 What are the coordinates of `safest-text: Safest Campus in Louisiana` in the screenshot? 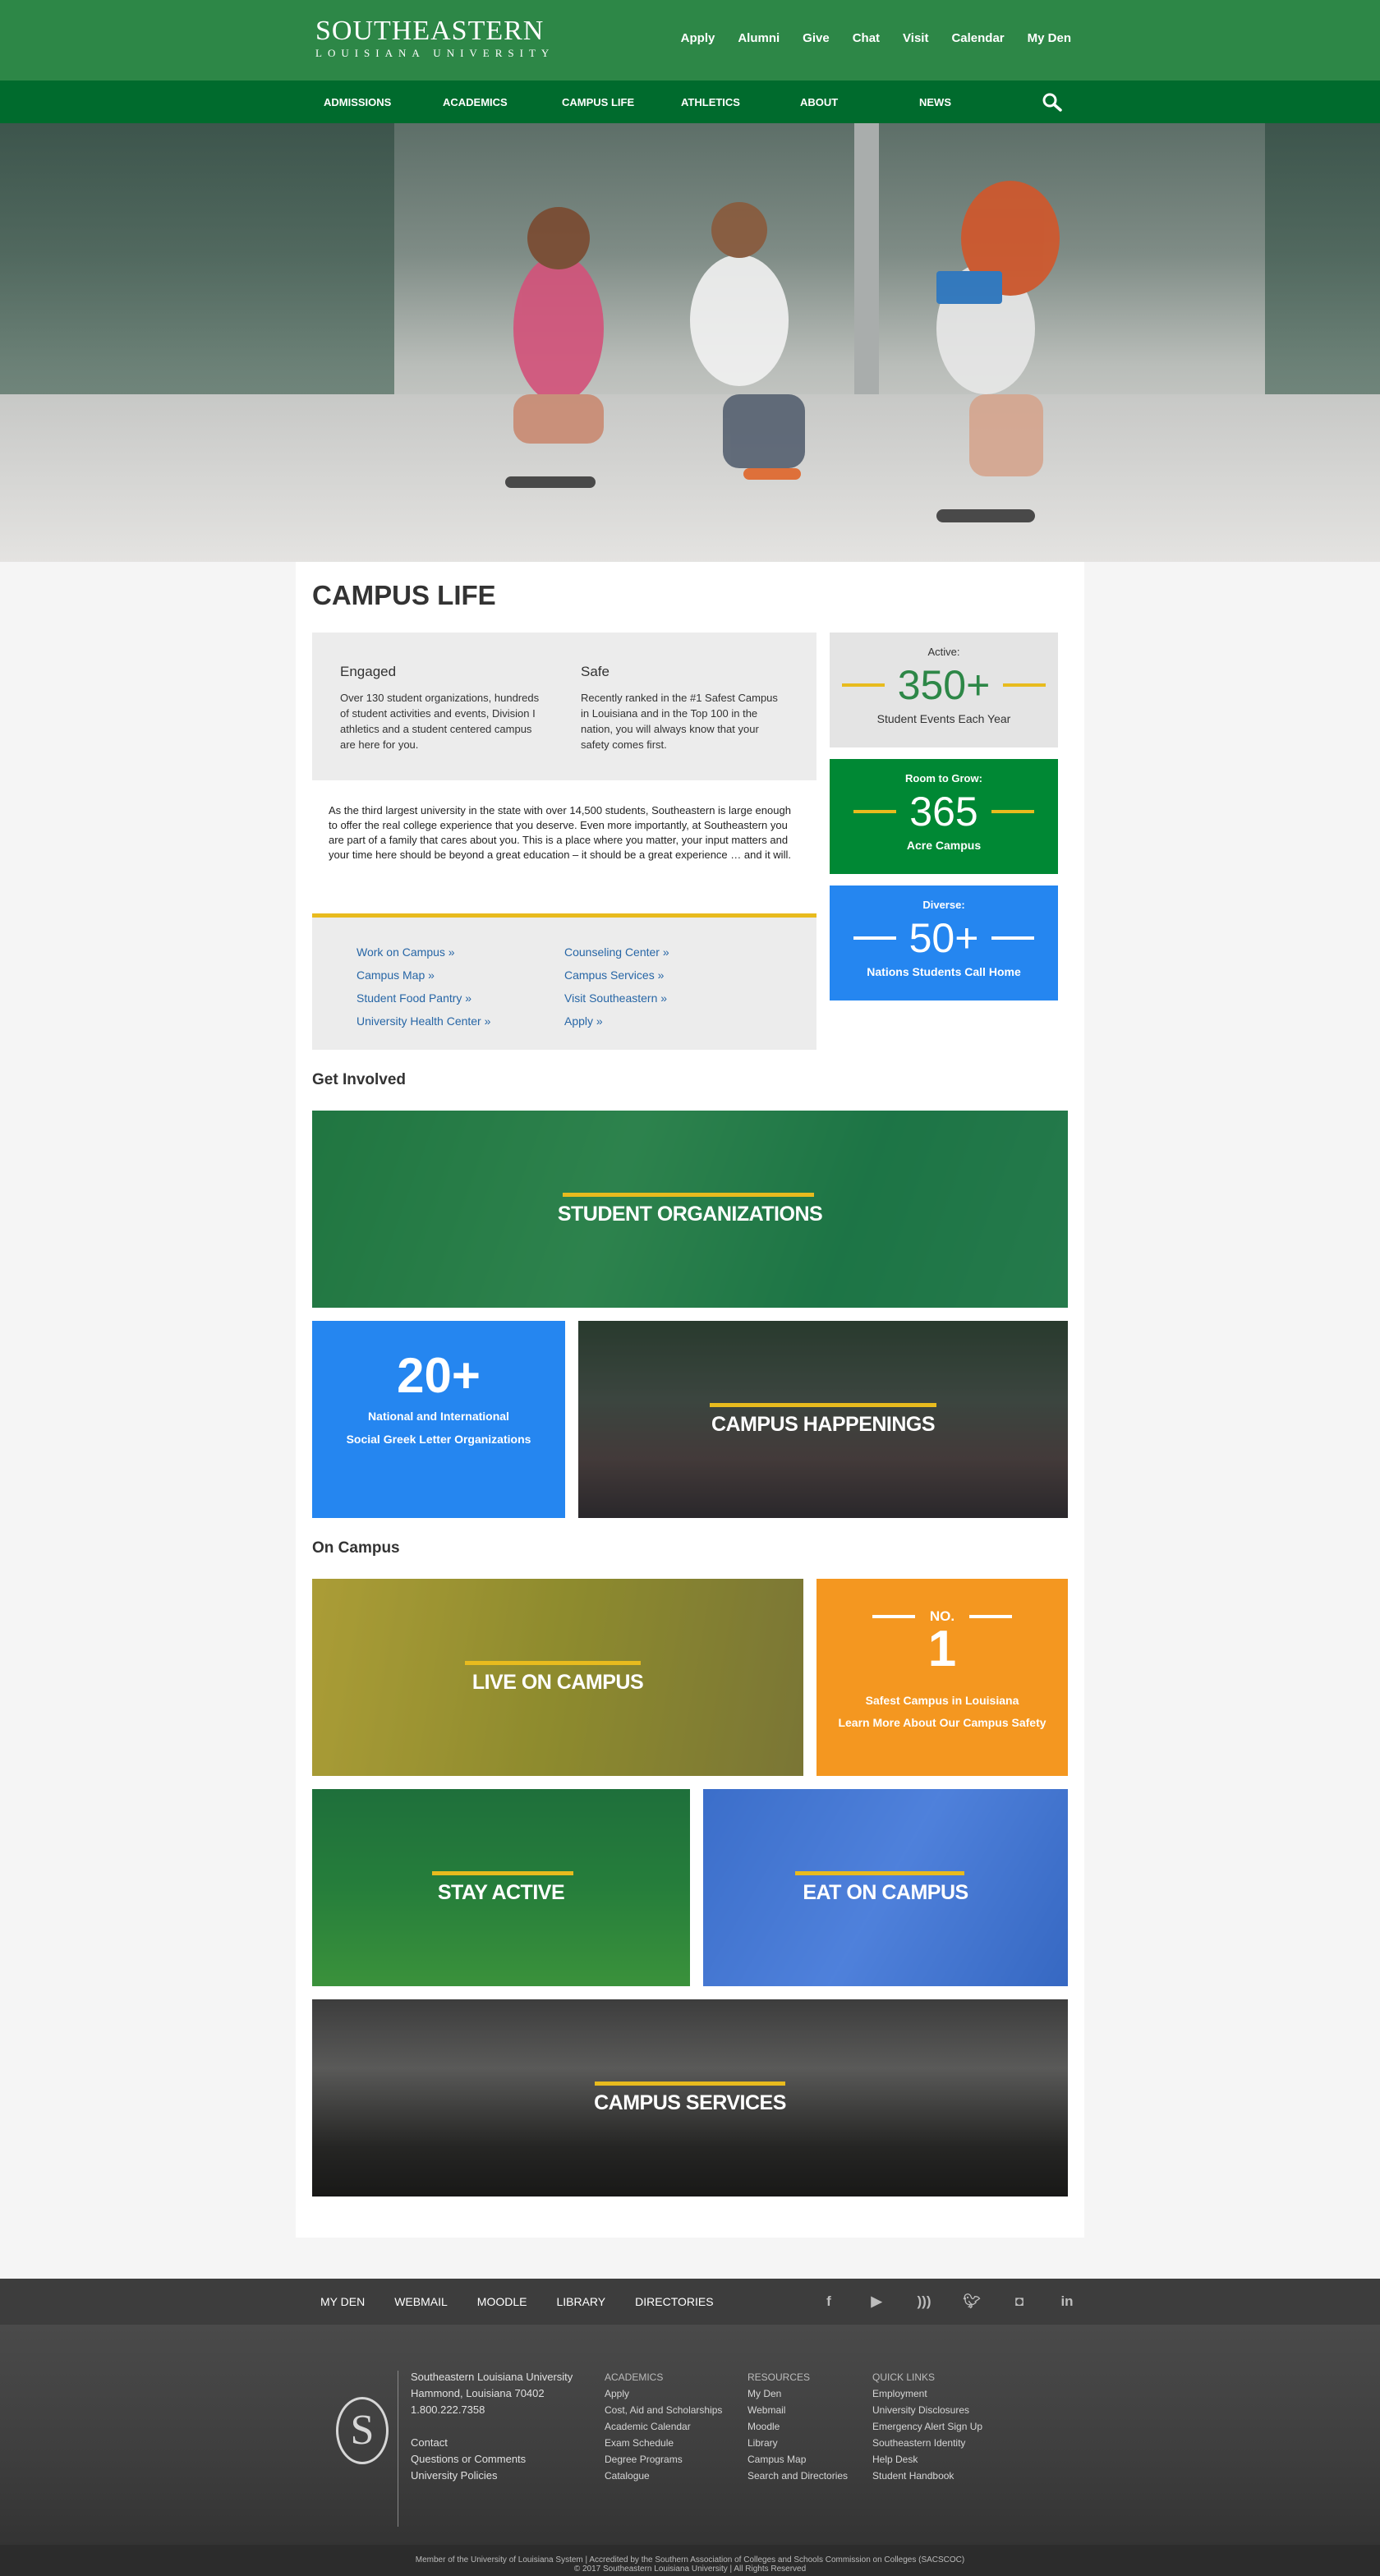 It's located at (942, 1700).